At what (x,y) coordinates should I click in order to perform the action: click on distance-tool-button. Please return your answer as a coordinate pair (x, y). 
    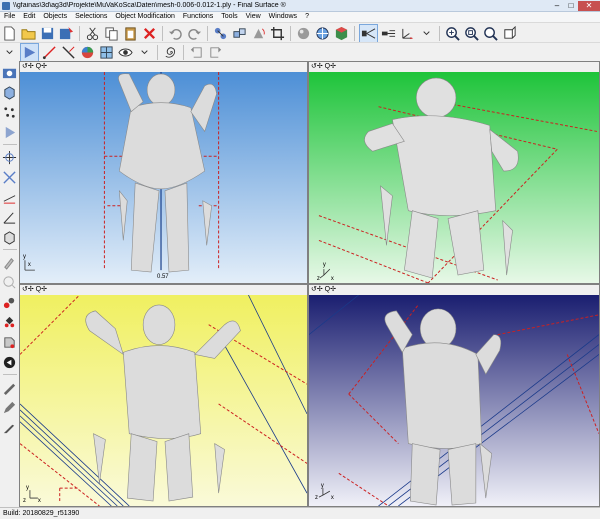
    Looking at the image, I should click on (9, 197).